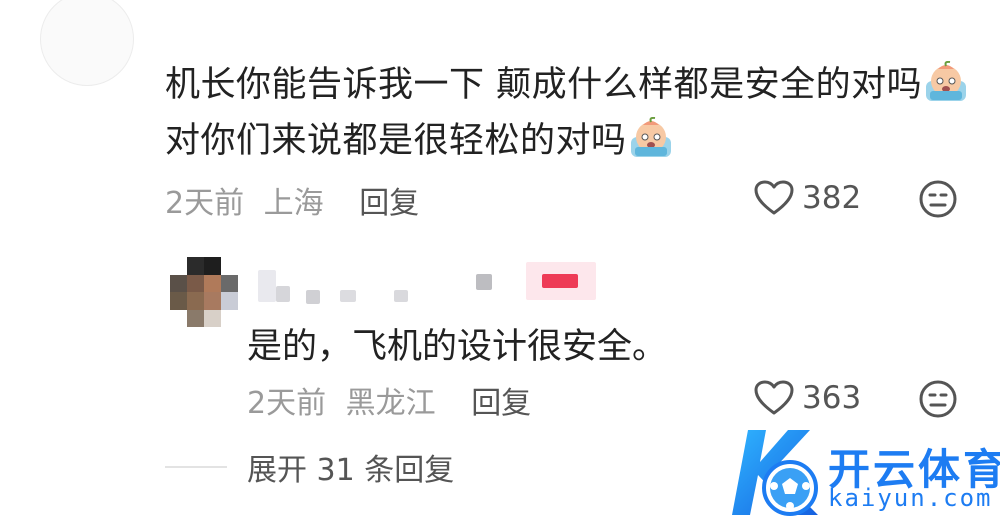 The width and height of the screenshot is (1000, 527). What do you see at coordinates (501, 403) in the screenshot?
I see `reply-reply-button: 回复` at bounding box center [501, 403].